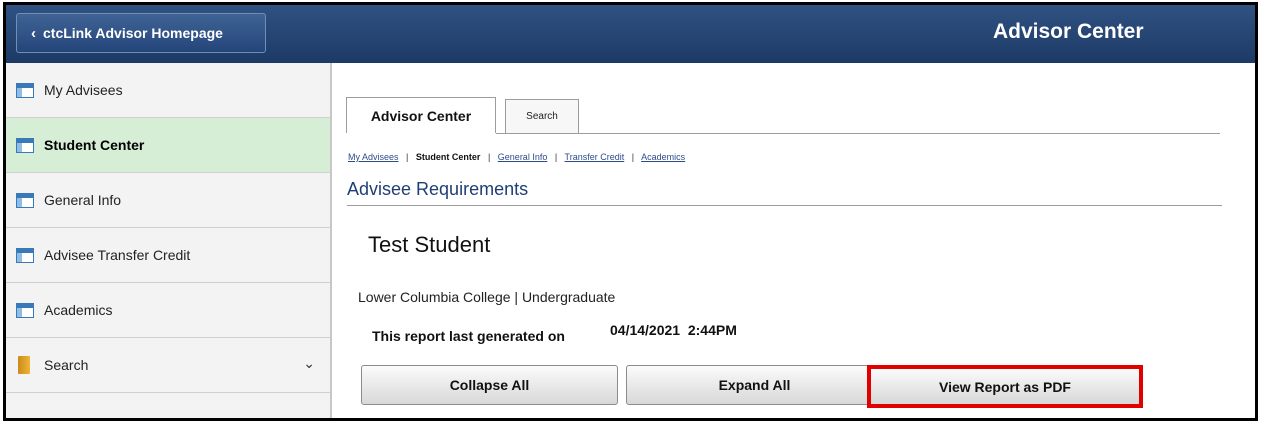 Image resolution: width=1263 pixels, height=424 pixels. What do you see at coordinates (523, 157) in the screenshot?
I see `breadcrumb-general-info: General Info` at bounding box center [523, 157].